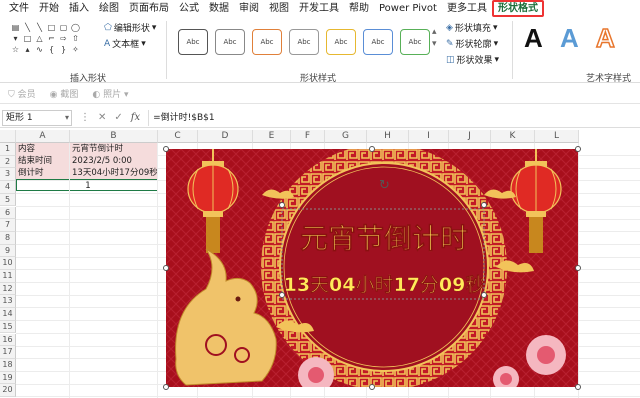  Describe the element at coordinates (272, 136) in the screenshot. I see `column-header: E` at that location.